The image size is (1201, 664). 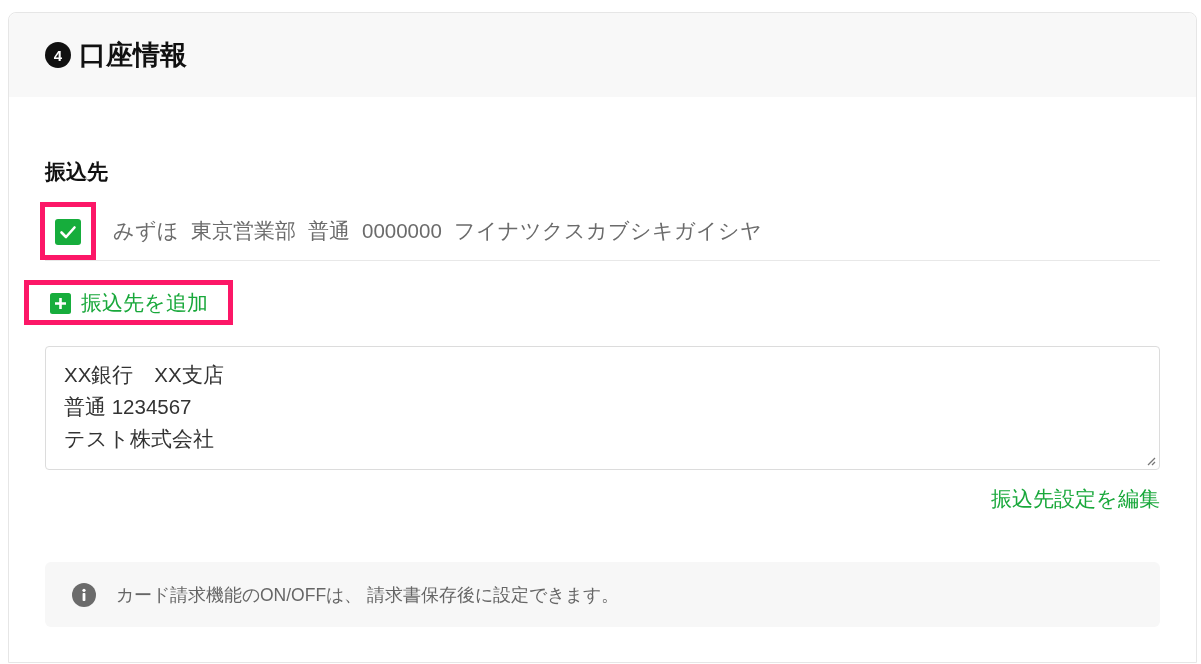 What do you see at coordinates (58, 55) in the screenshot?
I see `step-number: 4` at bounding box center [58, 55].